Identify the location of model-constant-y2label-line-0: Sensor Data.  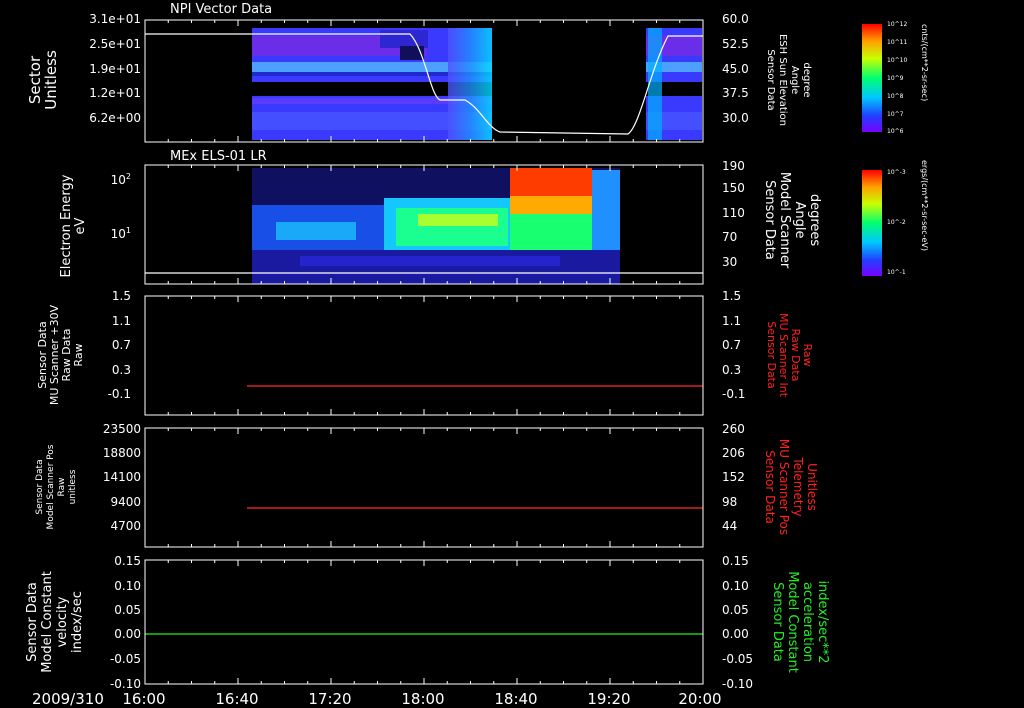
(777, 622).